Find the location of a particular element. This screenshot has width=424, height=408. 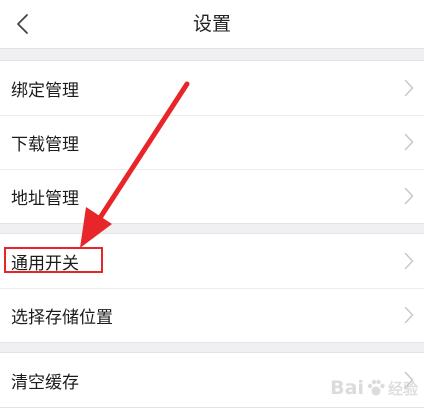

settings-item-label: 下载管理 is located at coordinates (45, 144).